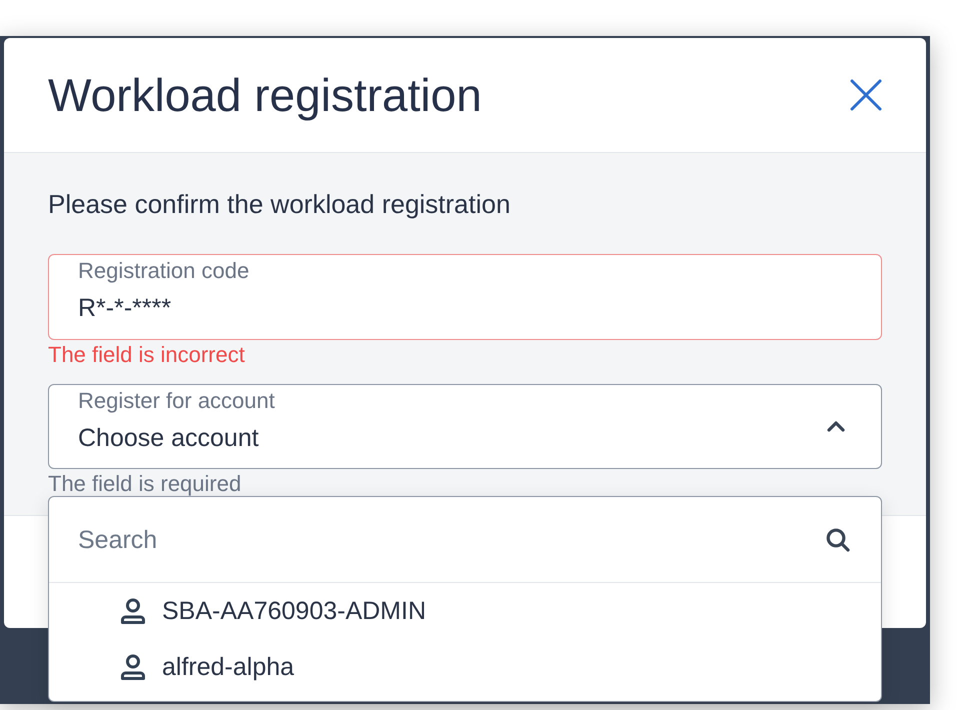  What do you see at coordinates (465, 426) in the screenshot?
I see `select-field: Register for account Choose account` at bounding box center [465, 426].